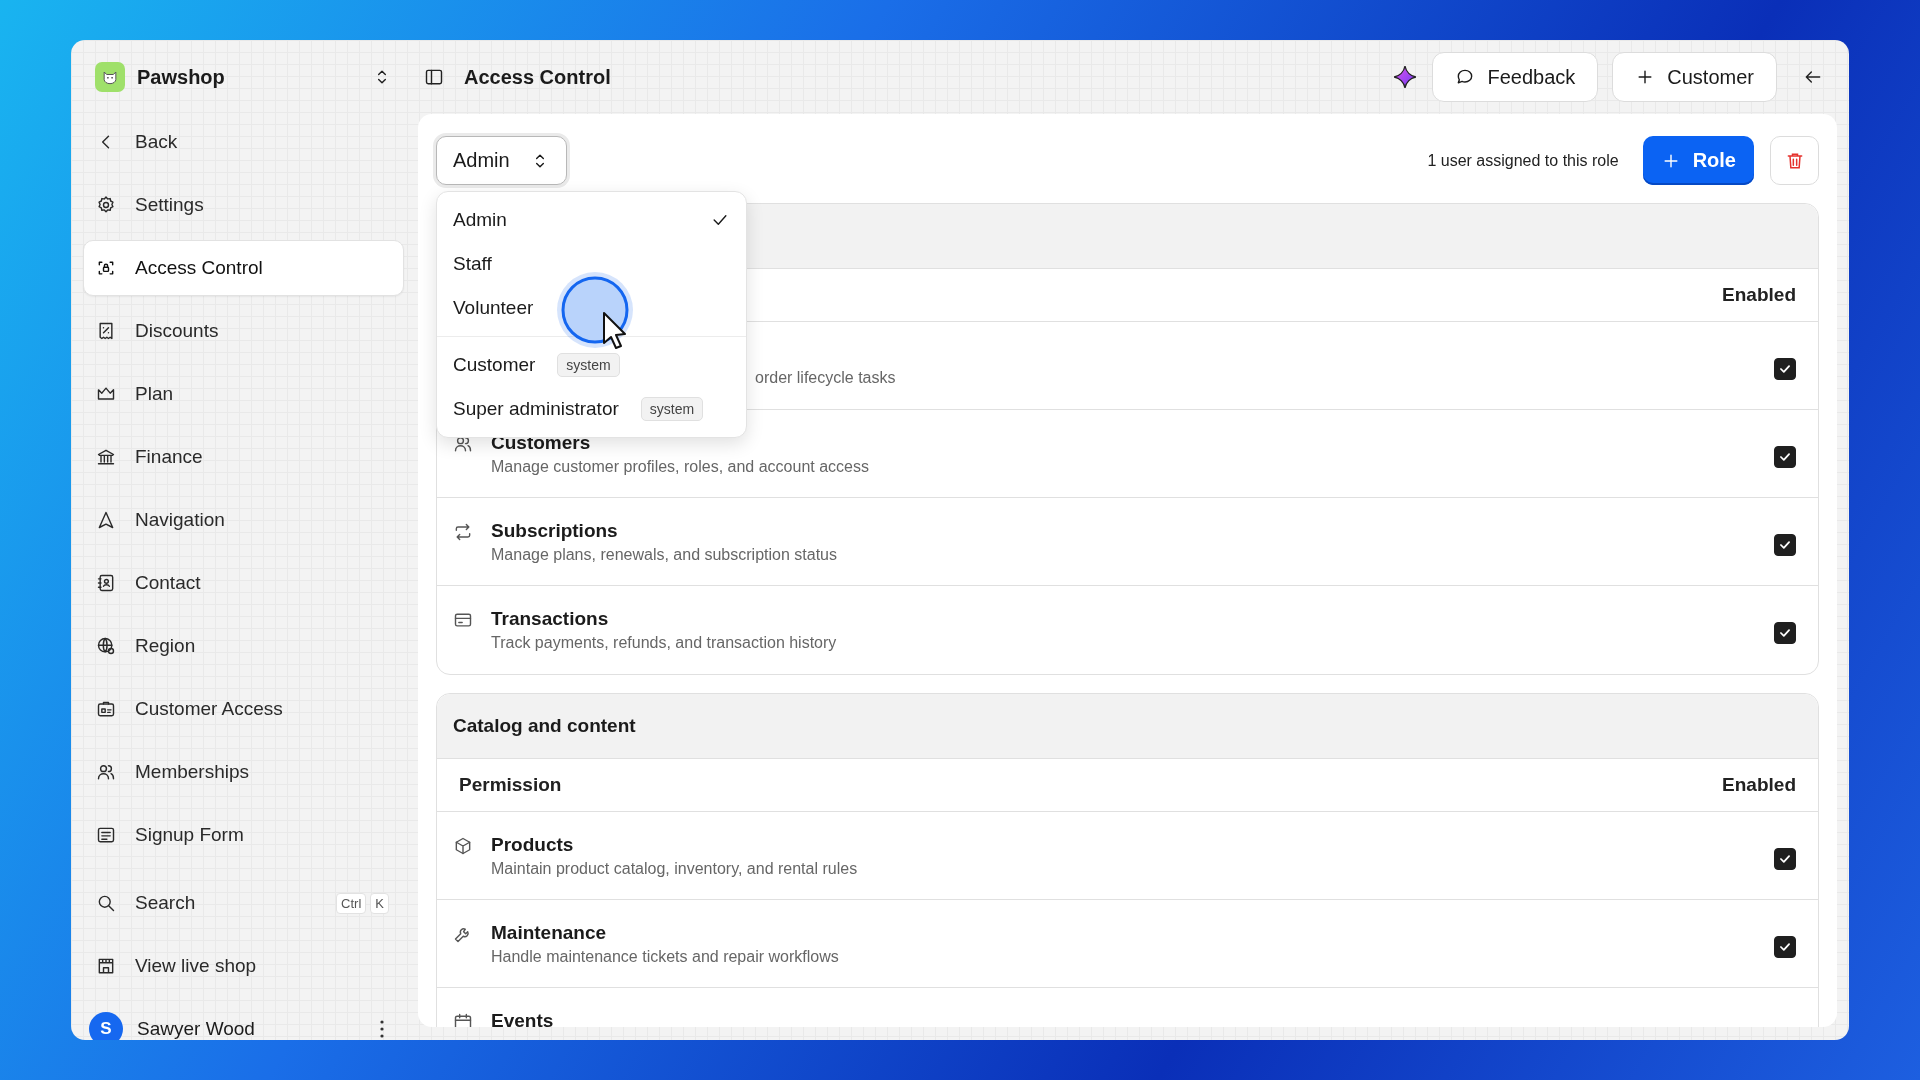 Image resolution: width=1920 pixels, height=1080 pixels. I want to click on role-select: Admin, so click(501, 160).